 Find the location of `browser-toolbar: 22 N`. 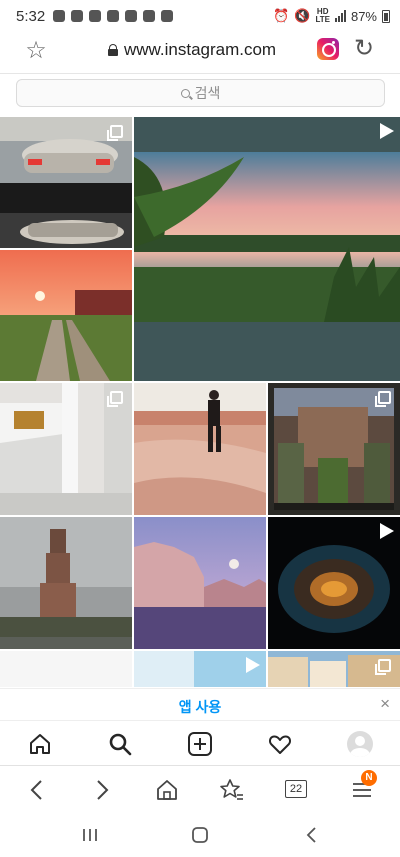

browser-toolbar: 22 N is located at coordinates (200, 789).